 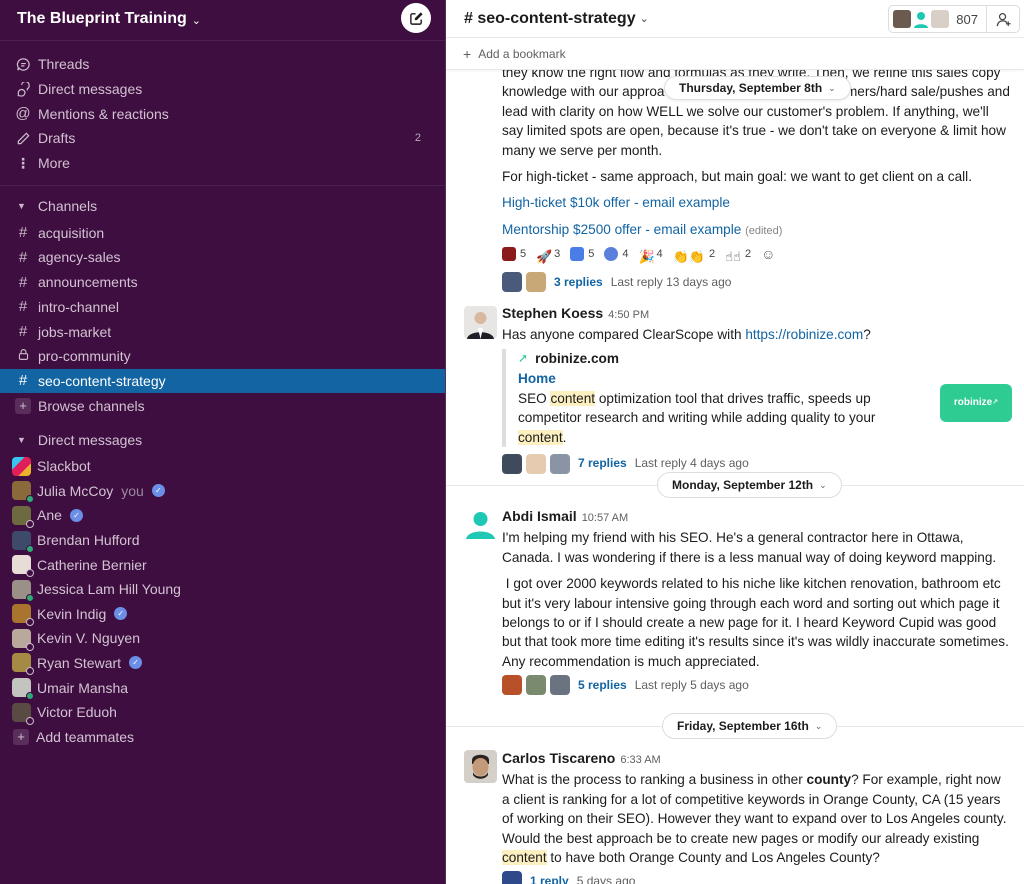 I want to click on add-people-button, so click(x=1003, y=19).